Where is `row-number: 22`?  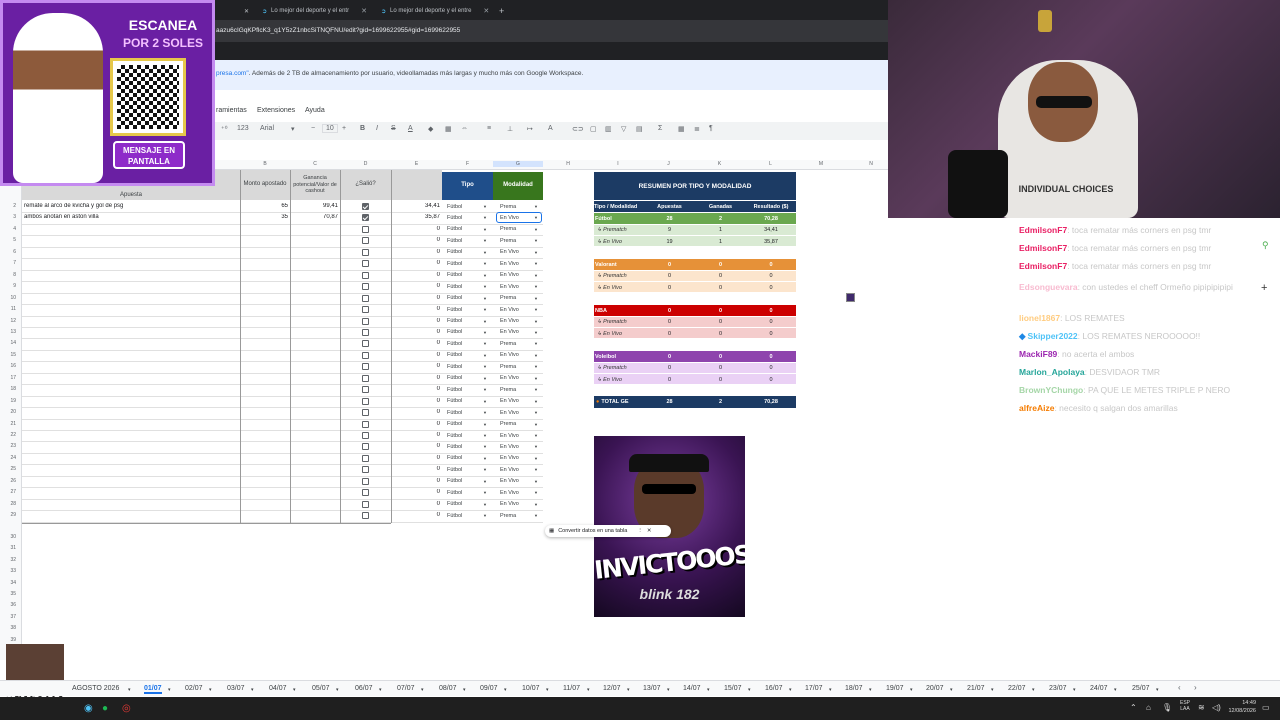
row-number: 22 is located at coordinates (8, 435).